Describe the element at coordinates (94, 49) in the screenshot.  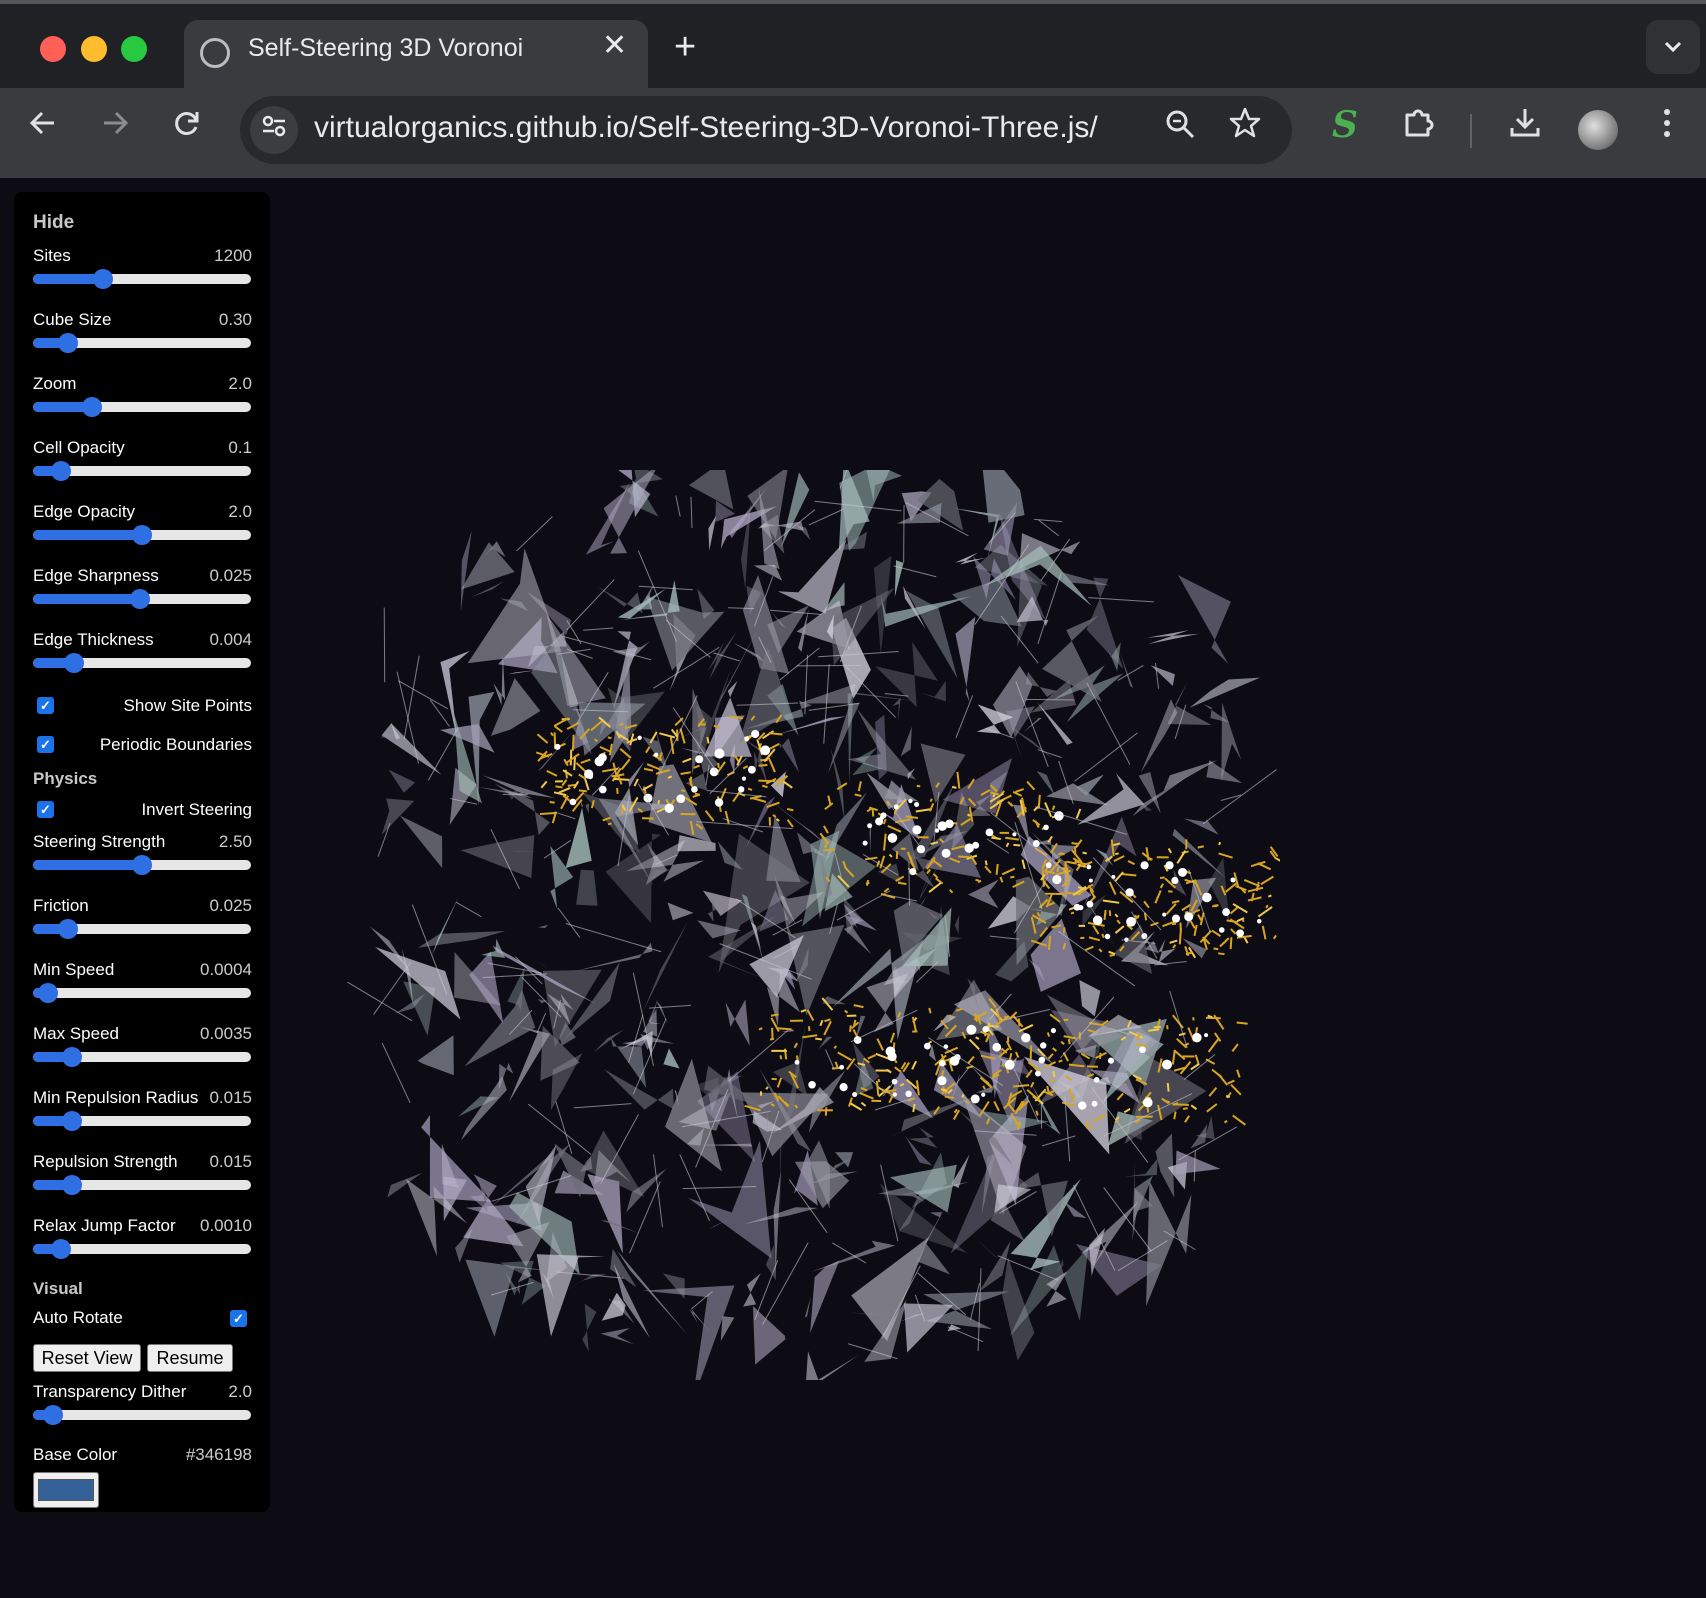
I see `minimize-window-button` at that location.